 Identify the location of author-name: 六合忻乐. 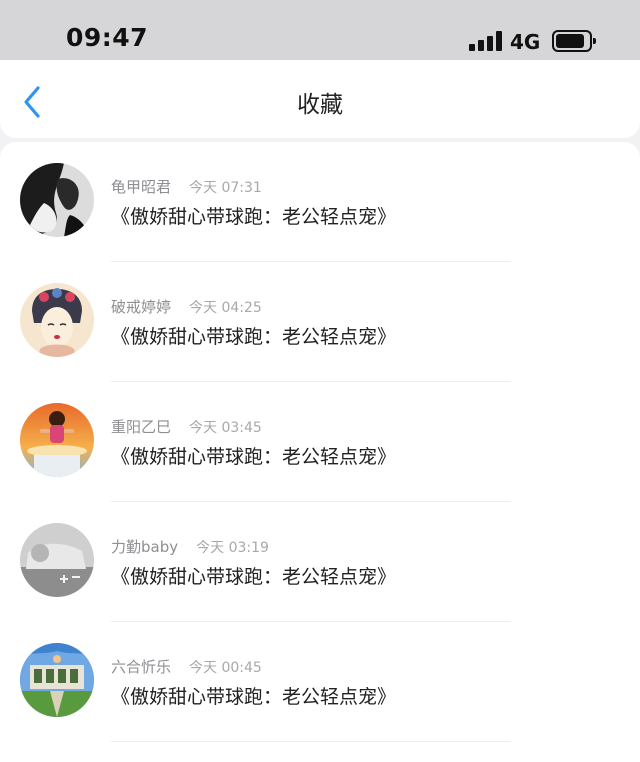
(141, 667).